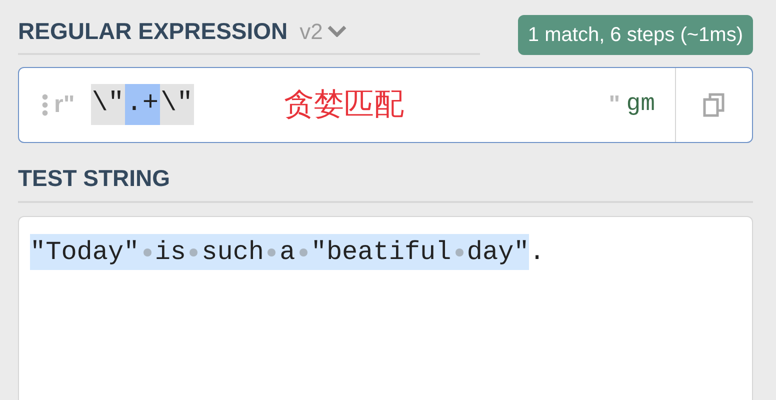 Image resolution: width=776 pixels, height=400 pixels. What do you see at coordinates (64, 105) in the screenshot?
I see `regex-delimiter: r"` at bounding box center [64, 105].